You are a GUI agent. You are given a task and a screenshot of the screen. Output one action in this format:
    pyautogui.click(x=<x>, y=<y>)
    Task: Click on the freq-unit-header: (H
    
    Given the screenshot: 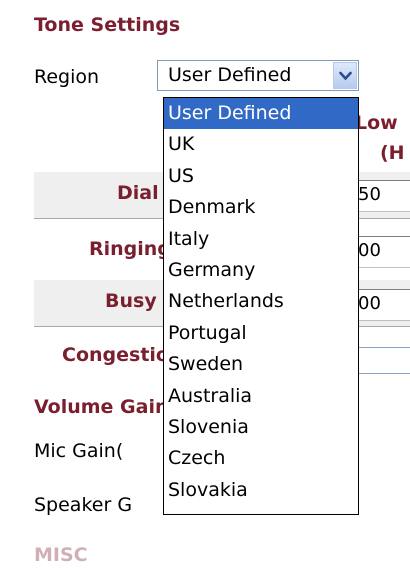 What is the action you would take?
    pyautogui.click(x=392, y=153)
    